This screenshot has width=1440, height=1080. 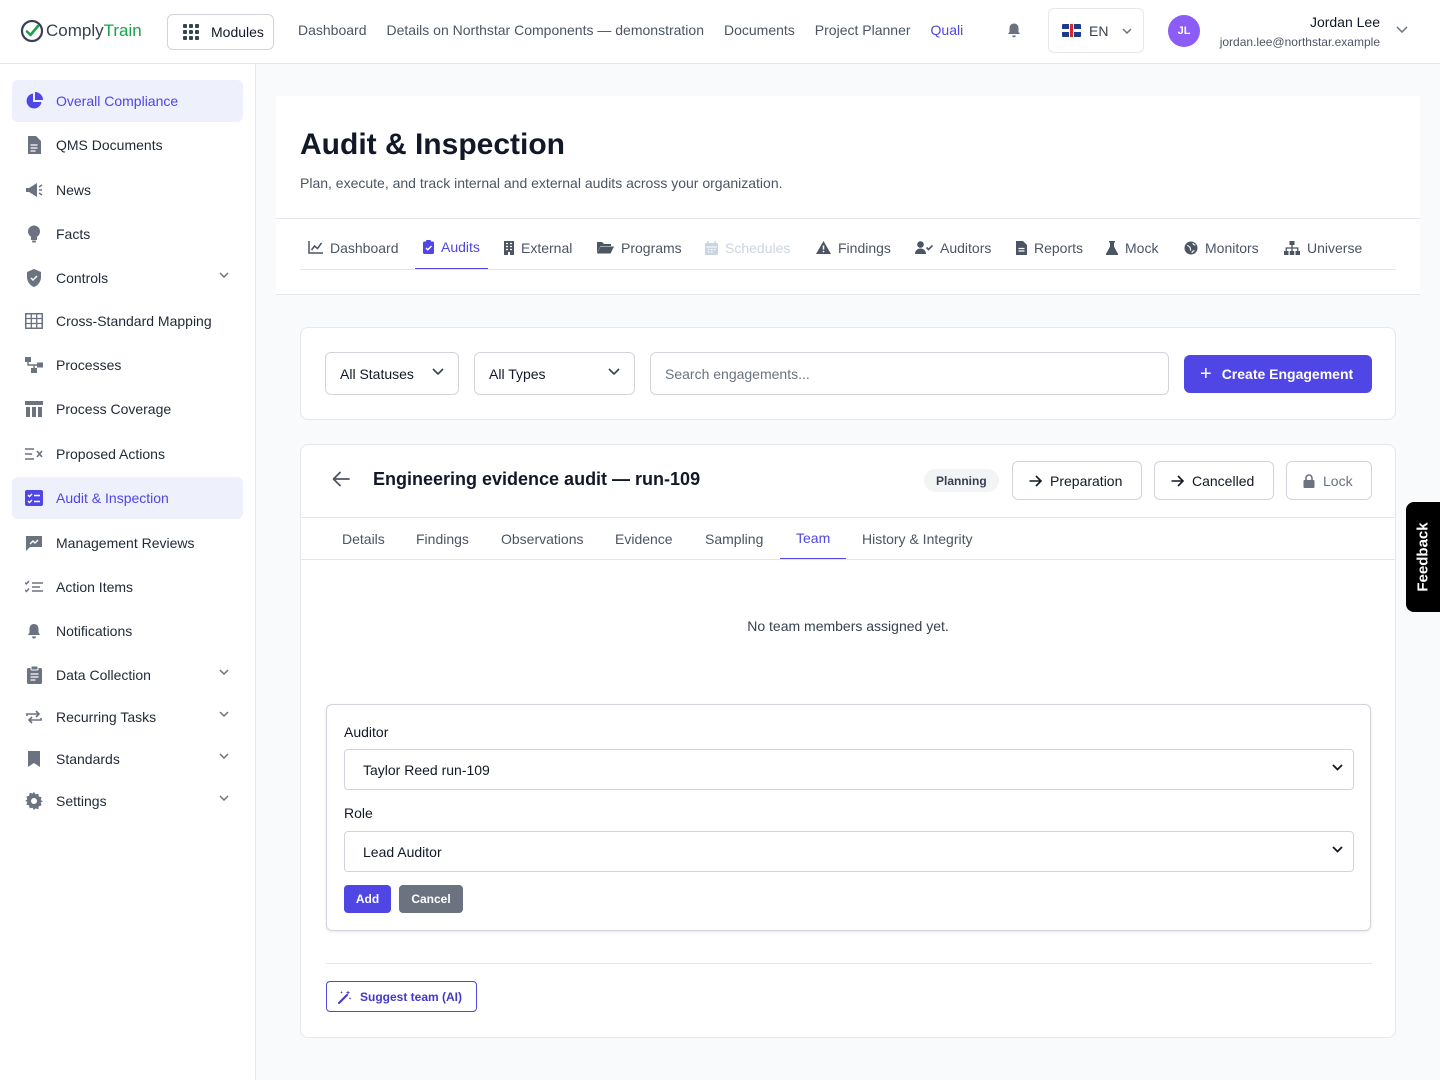 What do you see at coordinates (863, 30) in the screenshot?
I see `top-nav-project-planner: Project Planner` at bounding box center [863, 30].